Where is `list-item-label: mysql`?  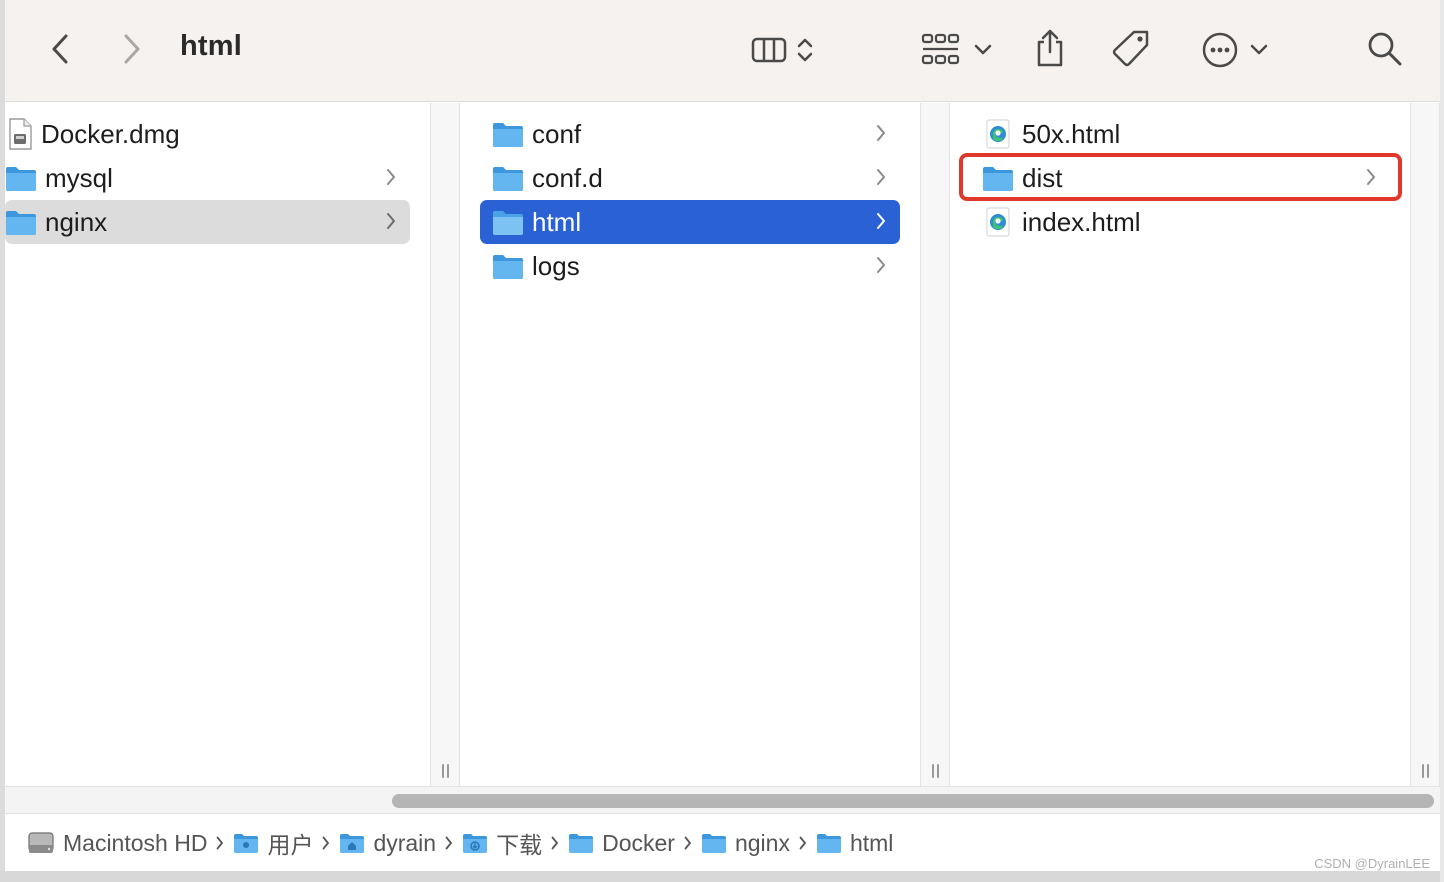
list-item-label: mysql is located at coordinates (79, 177).